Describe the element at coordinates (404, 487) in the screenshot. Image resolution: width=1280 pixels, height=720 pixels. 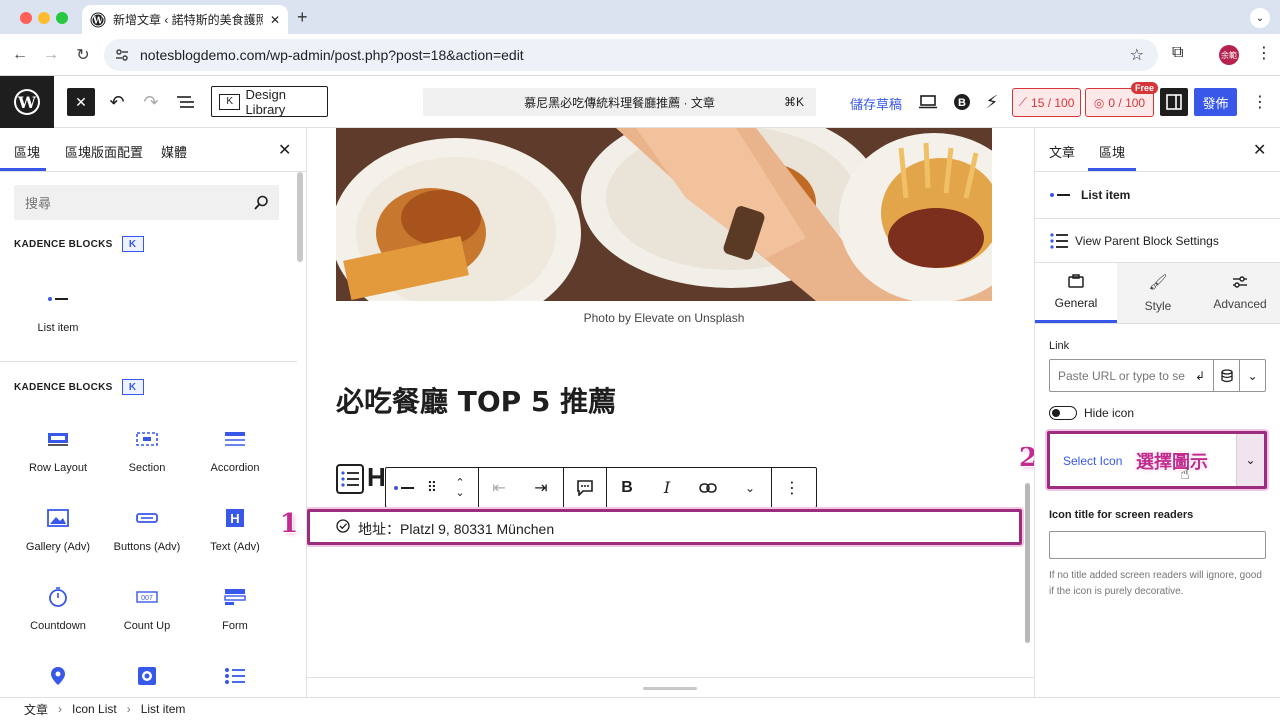
I see `list-item-type-icon` at that location.